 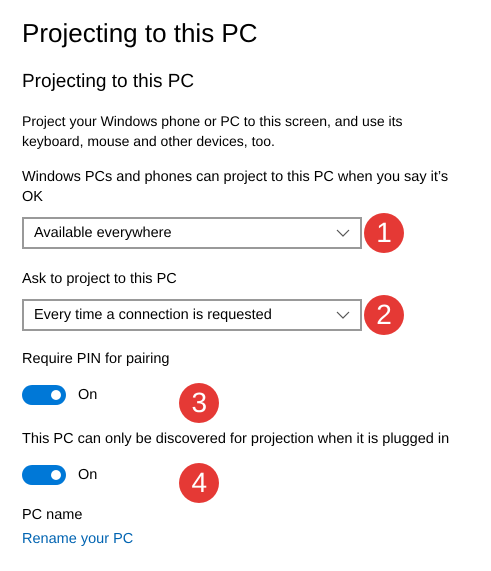 What do you see at coordinates (384, 315) in the screenshot?
I see `number-badge: 2` at bounding box center [384, 315].